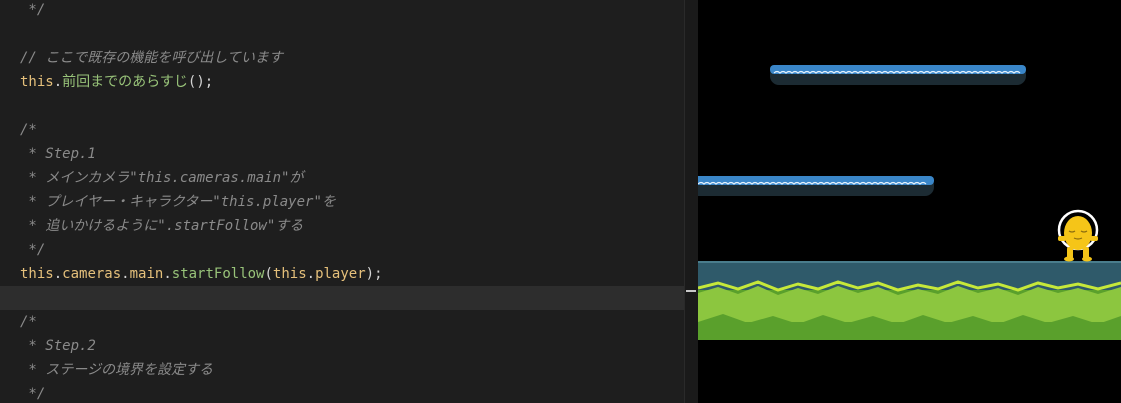 Image resolution: width=1121 pixels, height=403 pixels. I want to click on yellow-player-character-icon, so click(1078, 235).